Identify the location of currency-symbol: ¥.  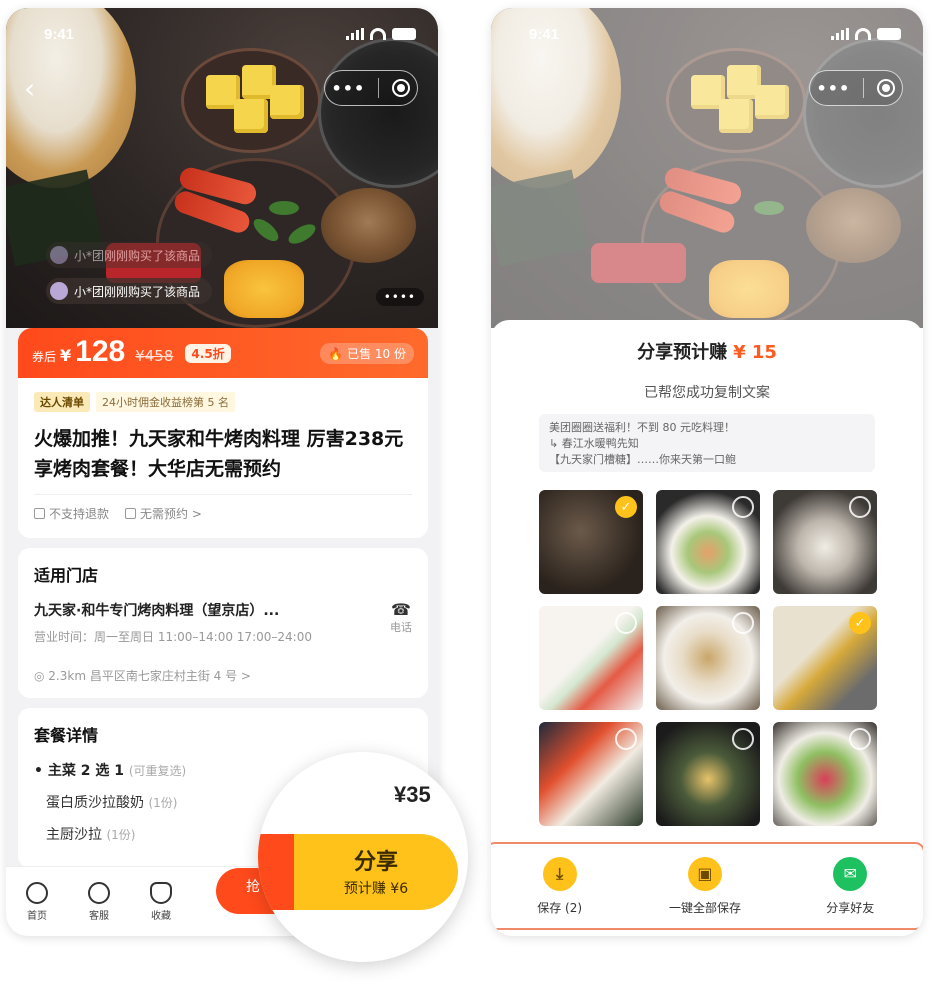
(66, 355).